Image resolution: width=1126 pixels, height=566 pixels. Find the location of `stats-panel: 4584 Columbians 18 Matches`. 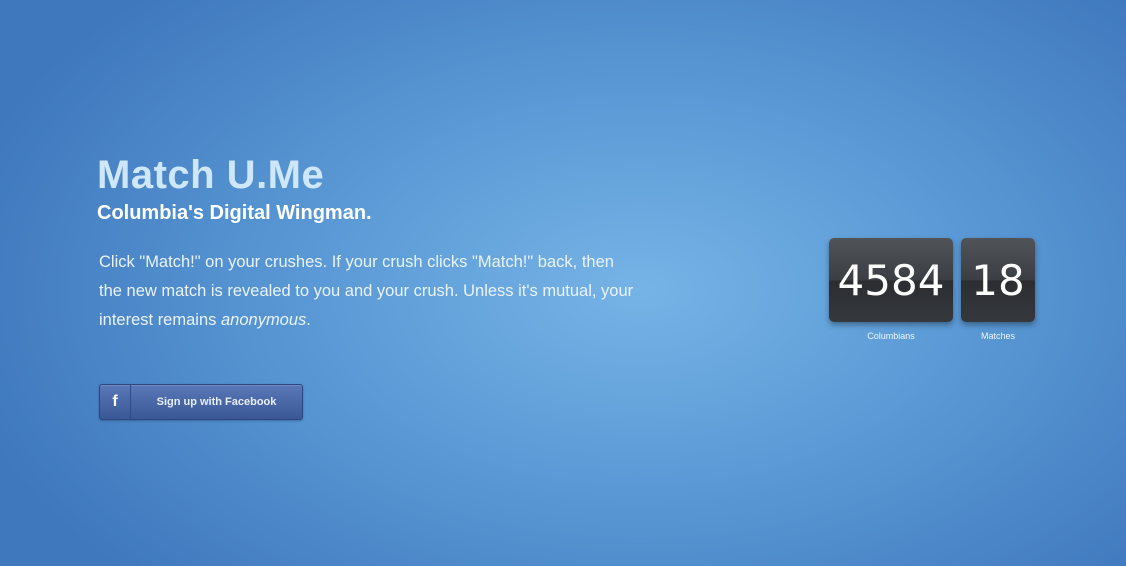

stats-panel: 4584 Columbians 18 Matches is located at coordinates (932, 289).